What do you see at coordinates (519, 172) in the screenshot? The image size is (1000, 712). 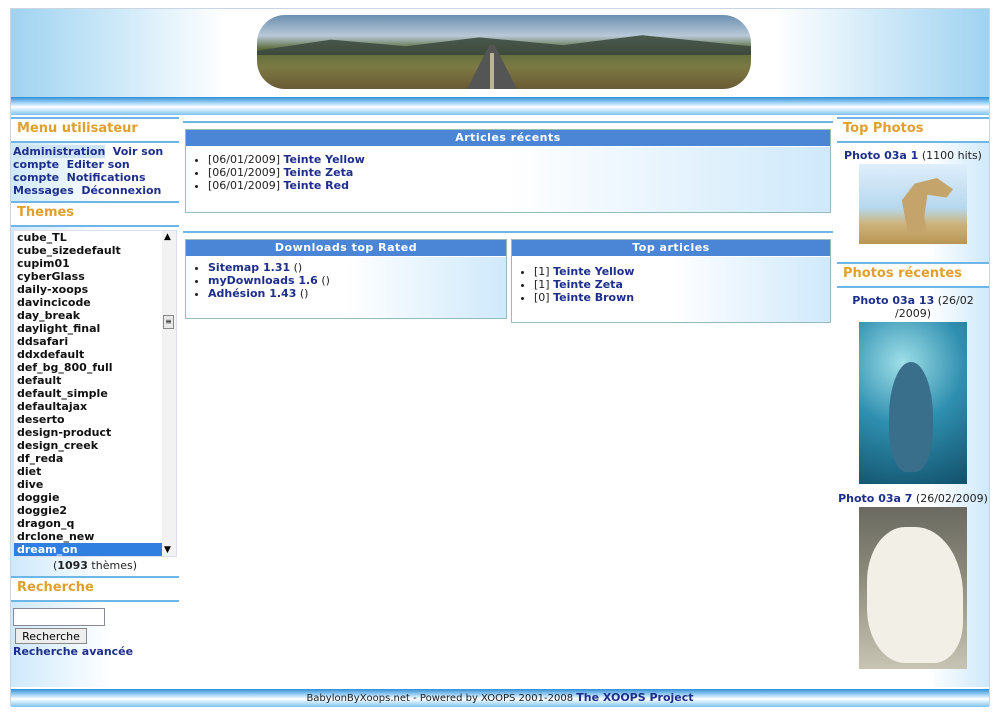 I see `list-item: [06/01/2009] Teinte Zeta` at bounding box center [519, 172].